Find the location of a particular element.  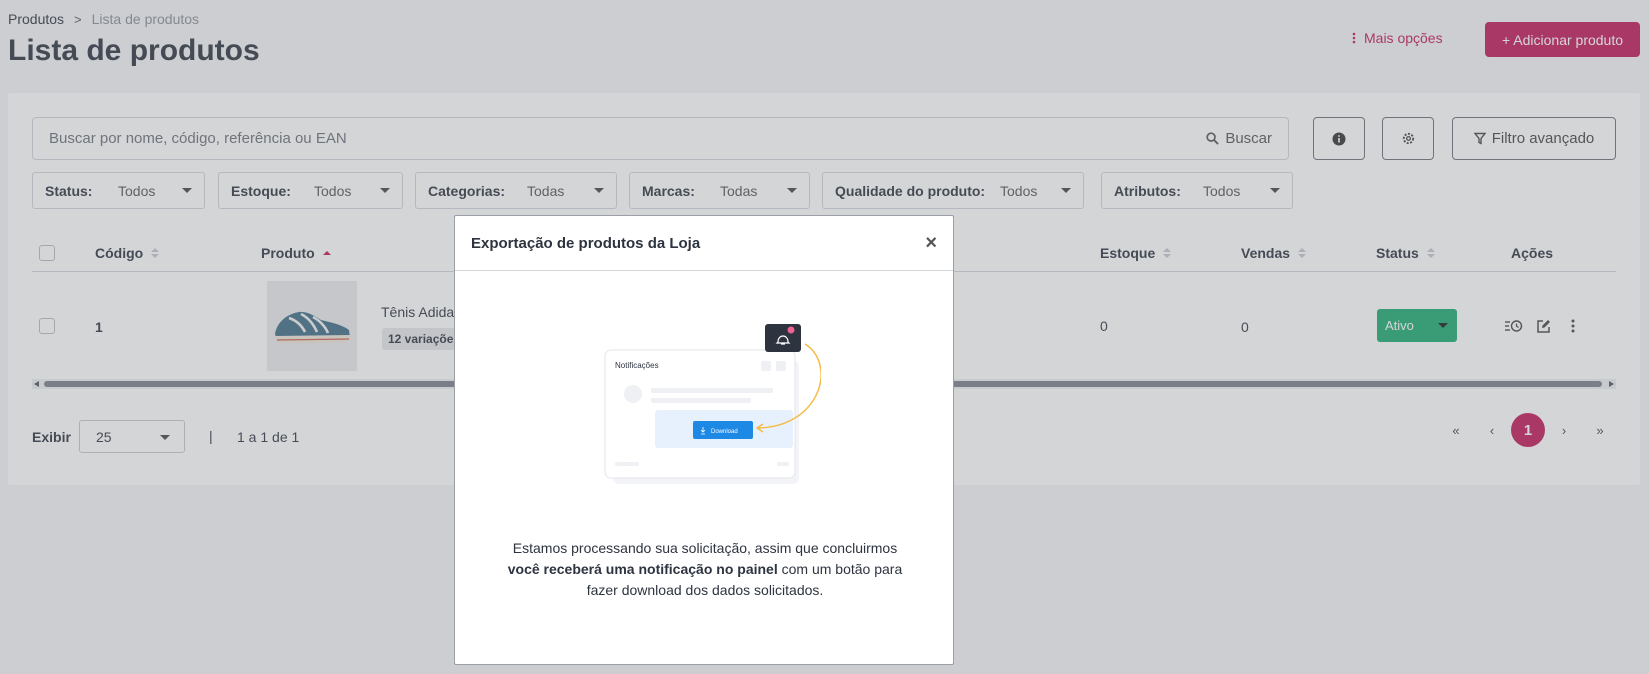

download-caption: Download is located at coordinates (724, 432).